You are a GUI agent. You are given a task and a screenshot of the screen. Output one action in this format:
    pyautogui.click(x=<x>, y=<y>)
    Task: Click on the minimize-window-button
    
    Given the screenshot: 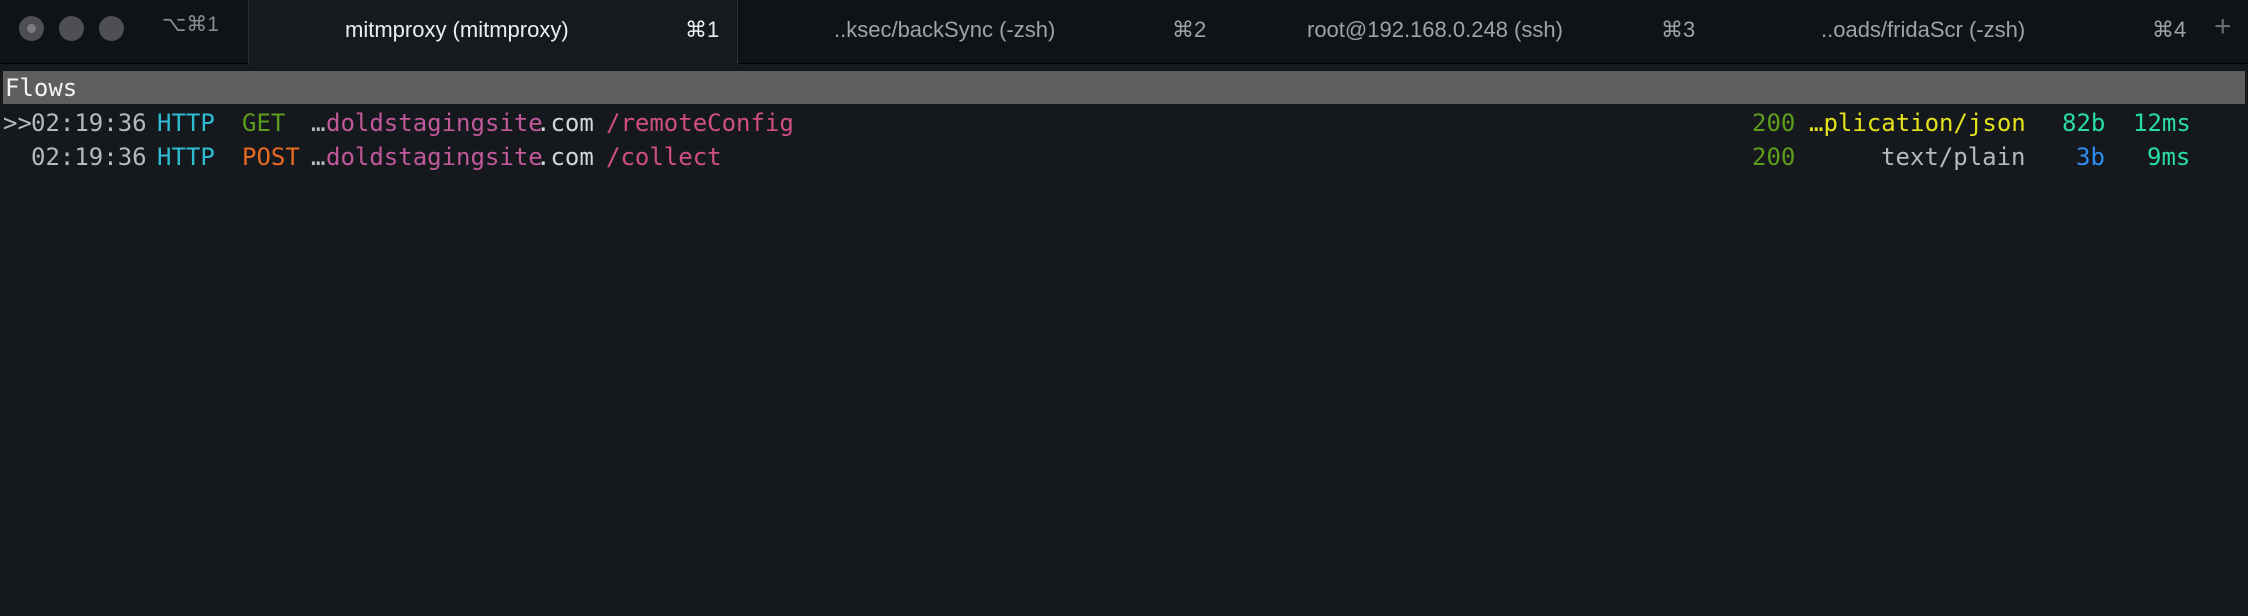 What is the action you would take?
    pyautogui.click(x=71, y=28)
    